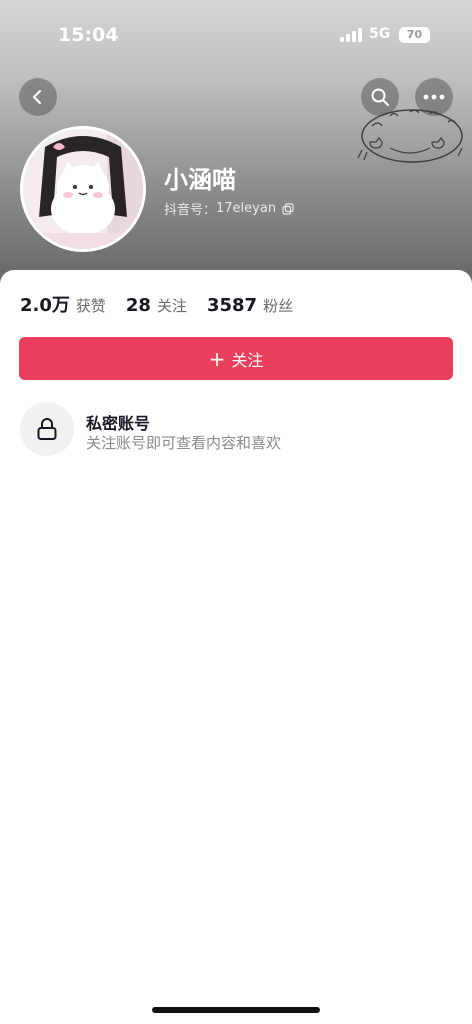  I want to click on copy-icon, so click(288, 208).